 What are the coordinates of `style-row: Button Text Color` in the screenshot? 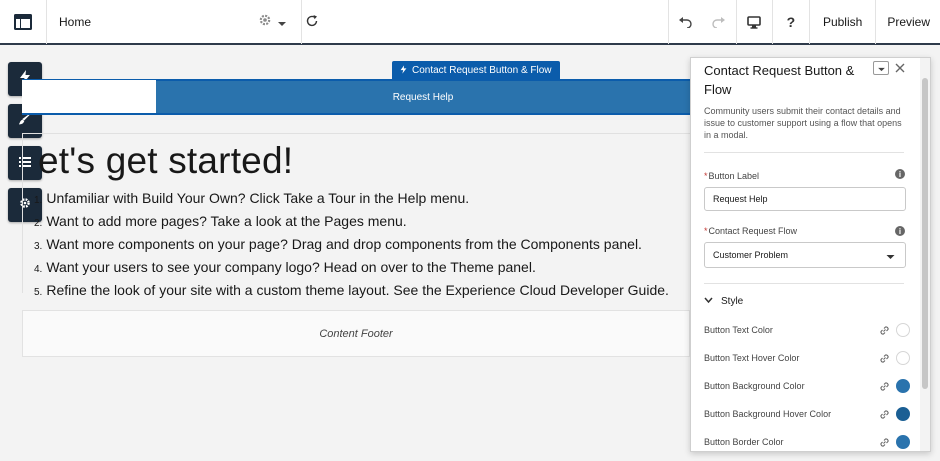 It's located at (807, 330).